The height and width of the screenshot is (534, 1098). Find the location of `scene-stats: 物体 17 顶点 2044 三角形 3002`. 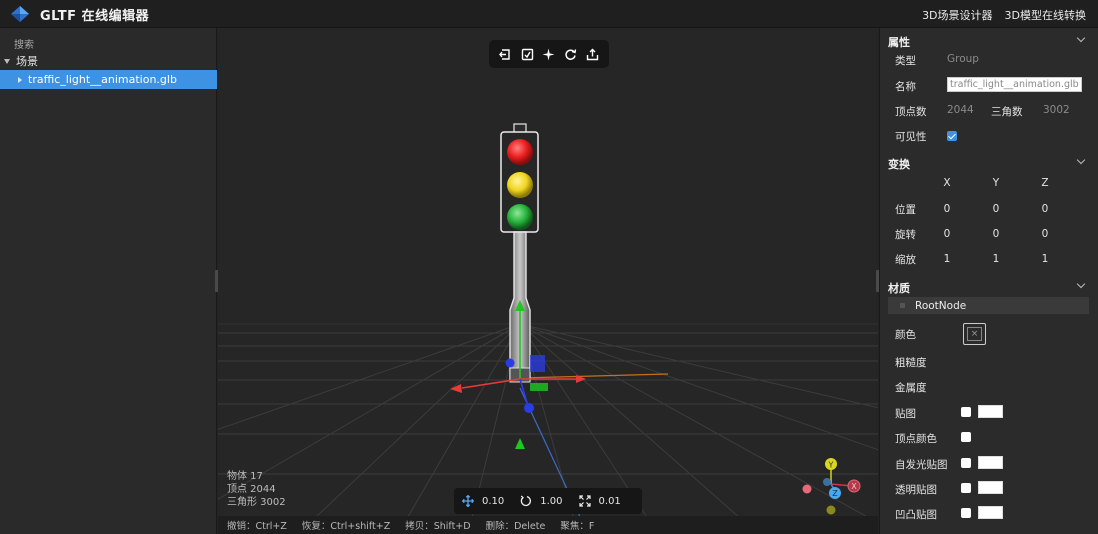

scene-stats: 物体 17 顶点 2044 三角形 3002 is located at coordinates (256, 489).